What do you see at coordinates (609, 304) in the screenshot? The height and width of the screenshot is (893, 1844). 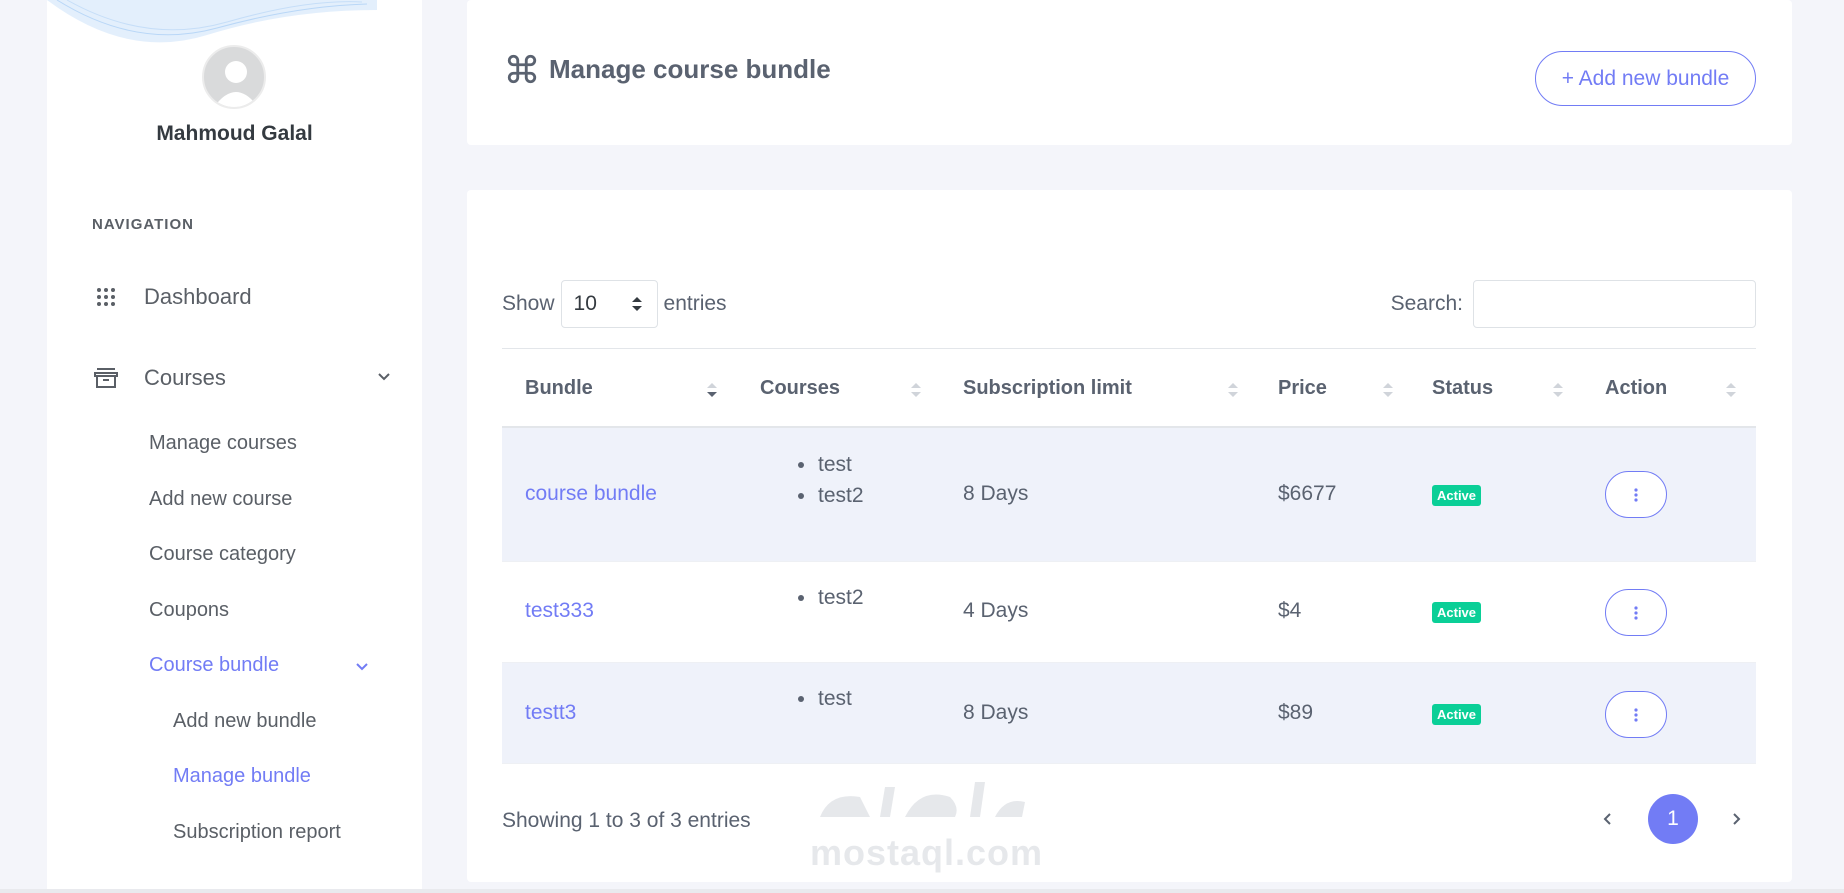 I see `entries-select: 10` at bounding box center [609, 304].